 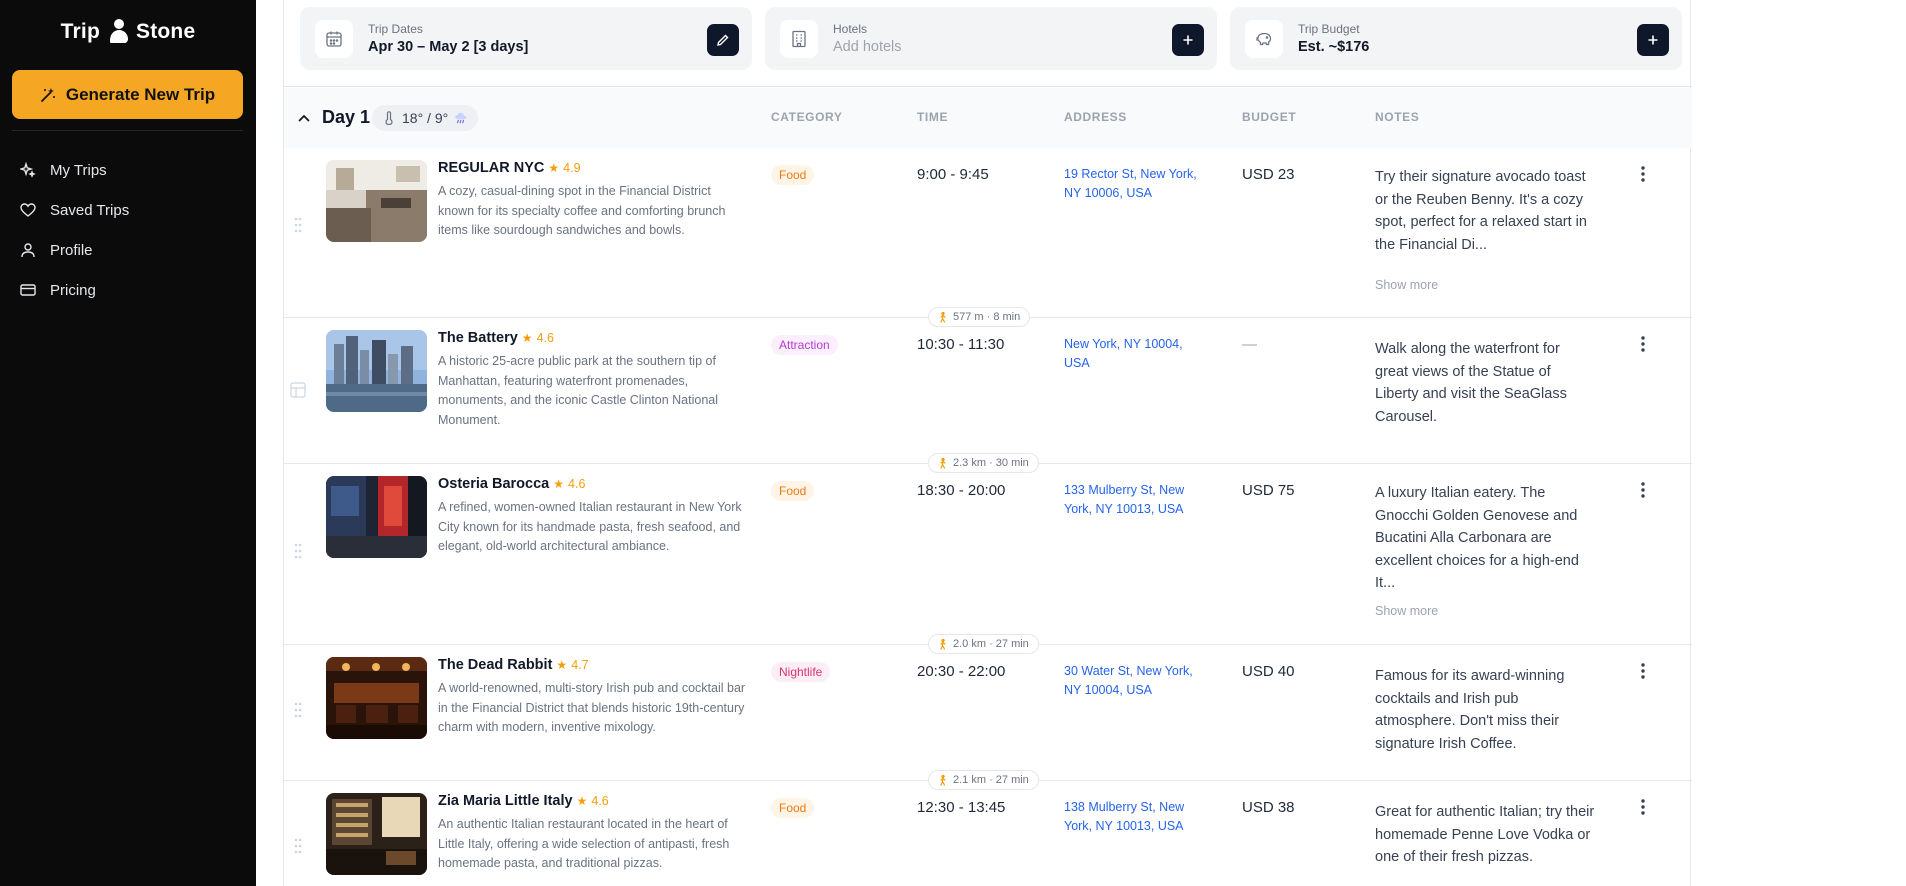 What do you see at coordinates (494, 484) in the screenshot?
I see `place-name-text: Osteria Barocca` at bounding box center [494, 484].